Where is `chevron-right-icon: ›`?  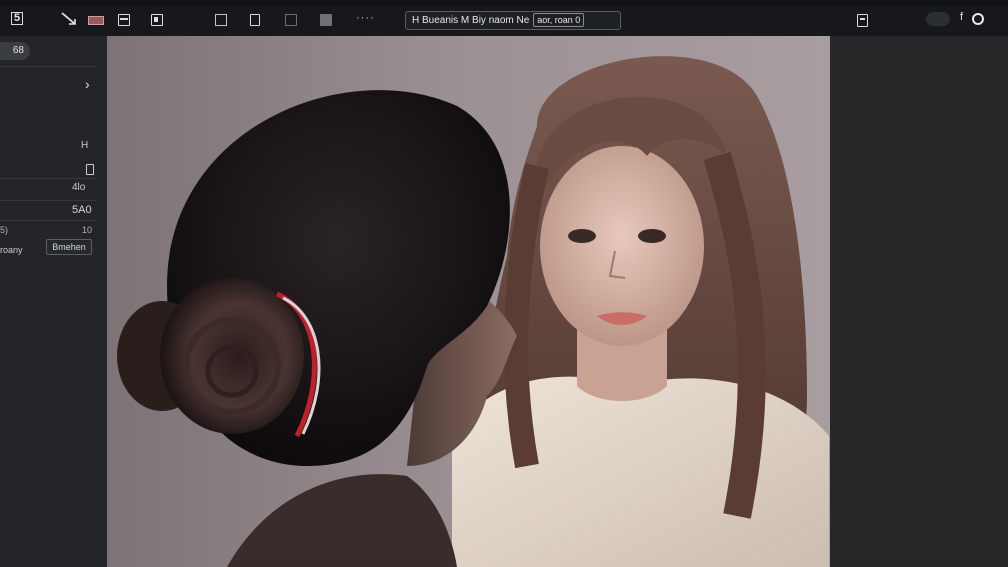 chevron-right-icon: › is located at coordinates (87, 84).